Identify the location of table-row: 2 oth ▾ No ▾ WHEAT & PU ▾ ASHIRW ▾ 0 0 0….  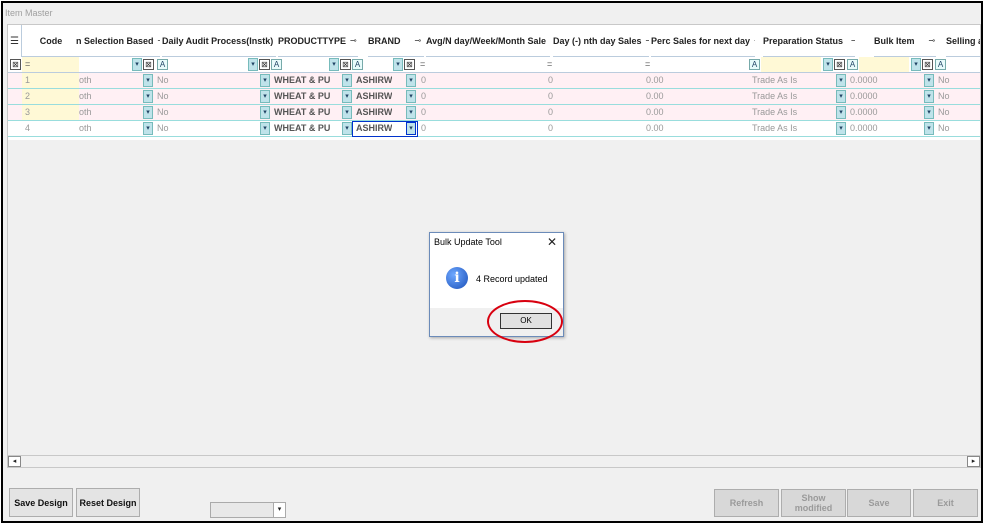
(494, 97).